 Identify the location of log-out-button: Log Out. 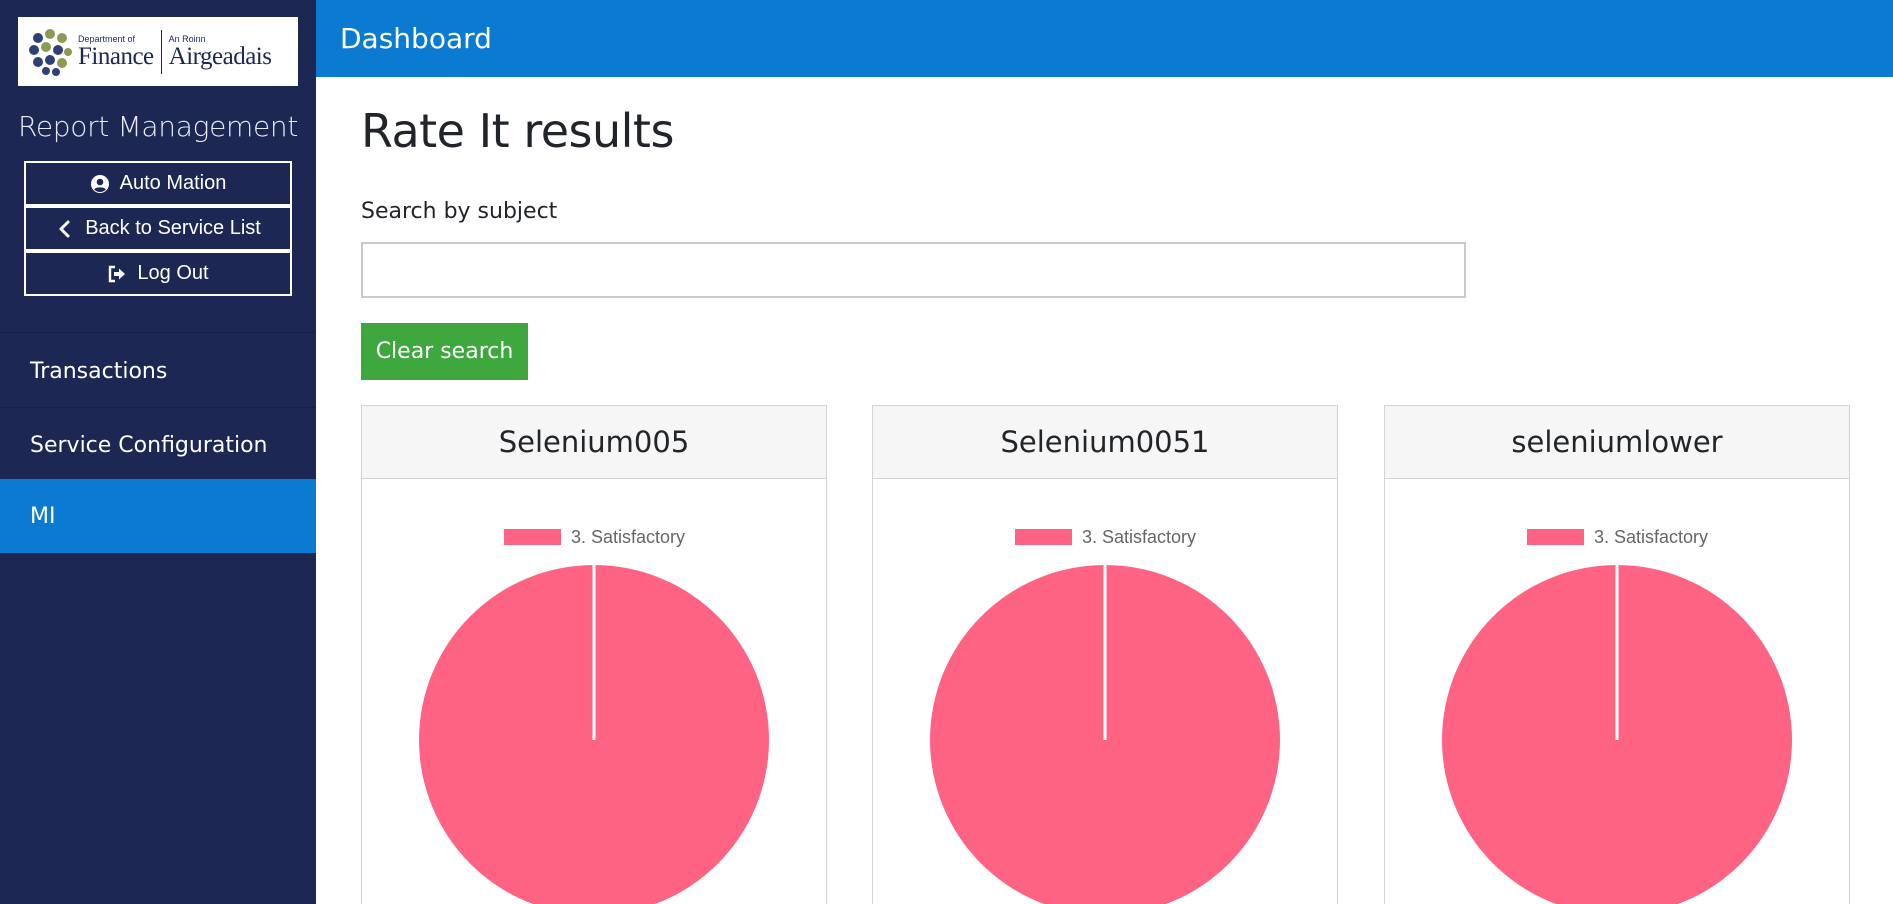
(158, 273).